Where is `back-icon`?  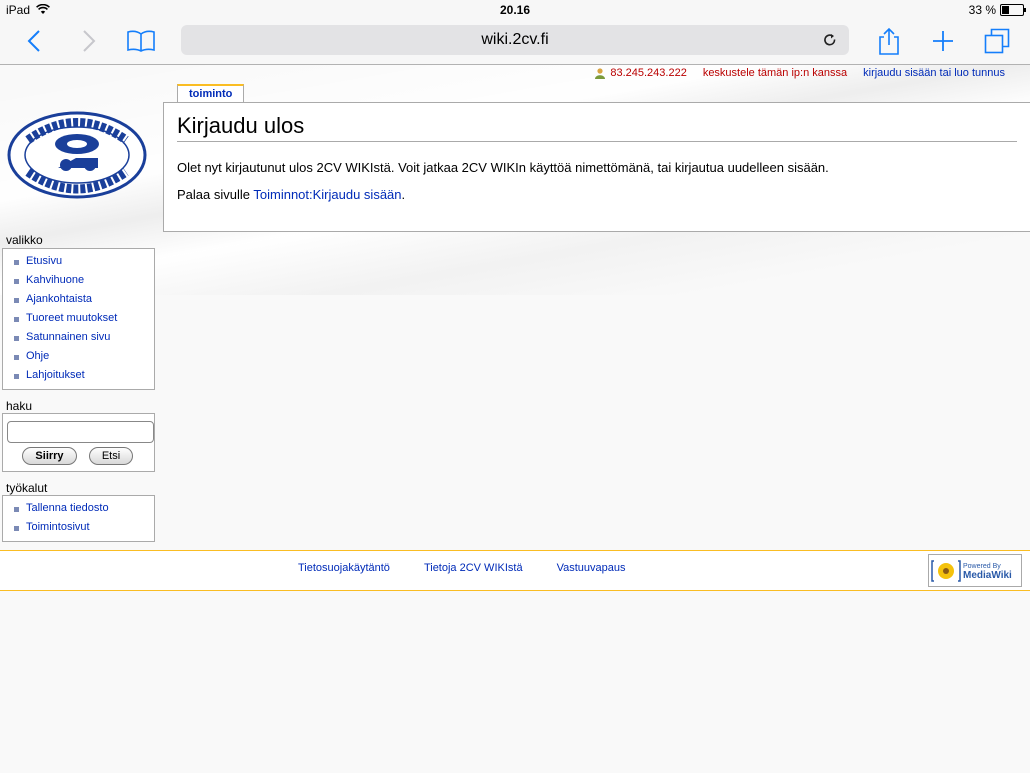
back-icon is located at coordinates (33, 41).